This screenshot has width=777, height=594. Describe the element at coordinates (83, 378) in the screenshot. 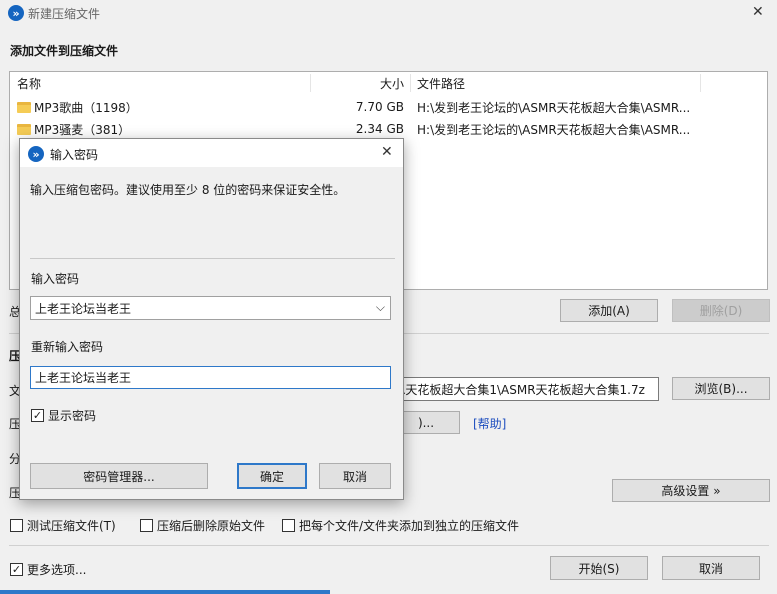

I see `confirm-password-value: 上老王论坛当老王` at that location.